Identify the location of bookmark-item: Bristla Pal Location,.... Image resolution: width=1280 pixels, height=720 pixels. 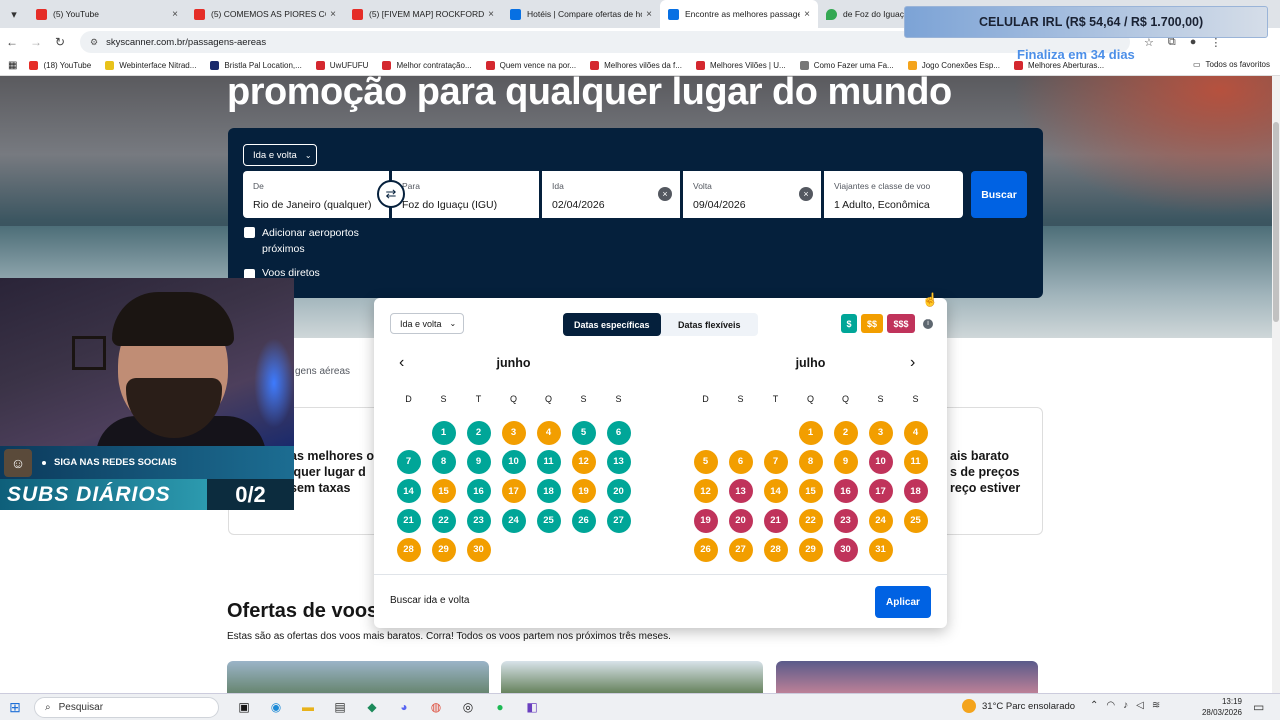
(256, 65).